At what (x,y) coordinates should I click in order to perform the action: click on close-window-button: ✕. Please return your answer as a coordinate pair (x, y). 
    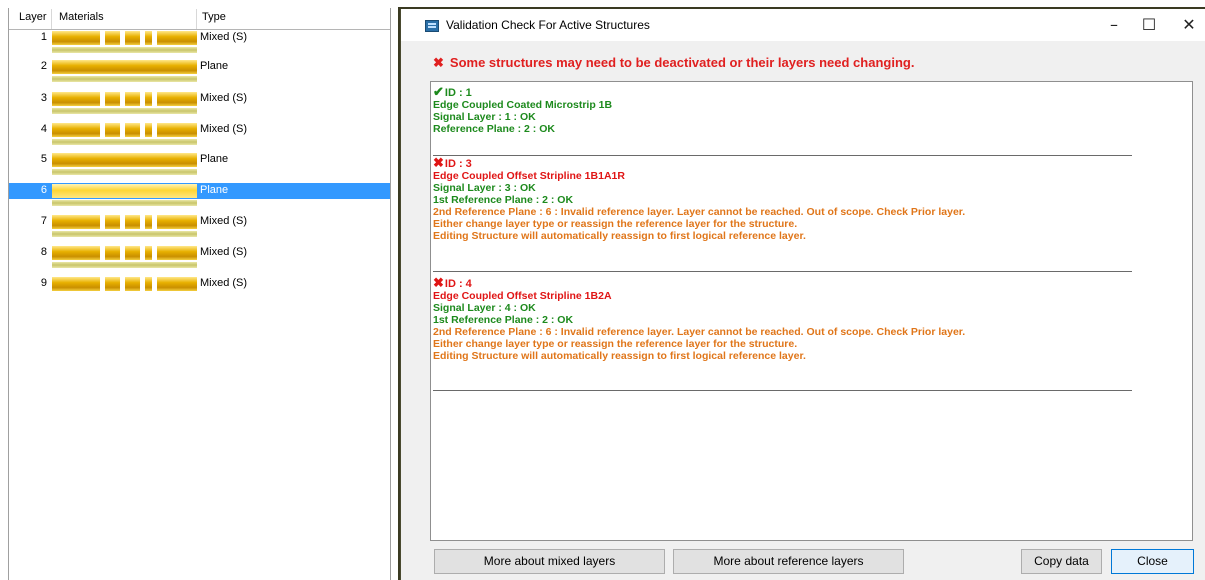
    Looking at the image, I should click on (1185, 25).